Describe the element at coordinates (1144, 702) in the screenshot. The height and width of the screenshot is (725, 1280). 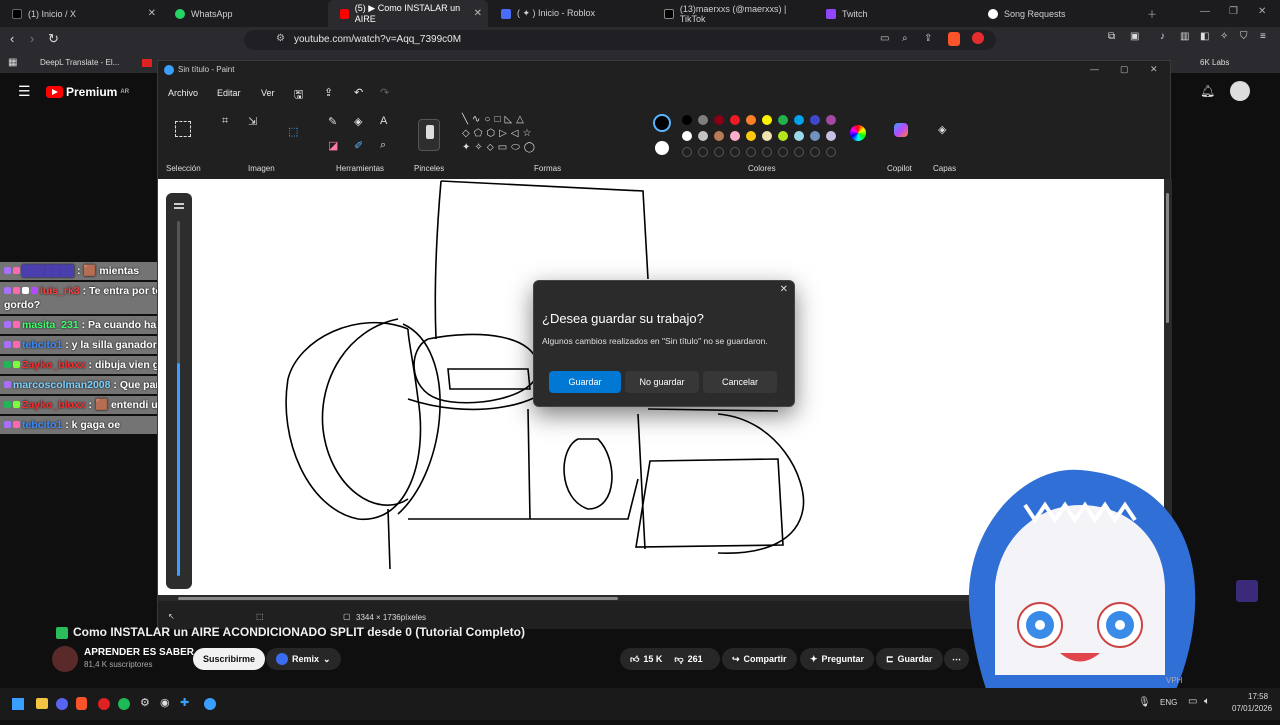
I see `microphone-icon: 🎙︎` at that location.